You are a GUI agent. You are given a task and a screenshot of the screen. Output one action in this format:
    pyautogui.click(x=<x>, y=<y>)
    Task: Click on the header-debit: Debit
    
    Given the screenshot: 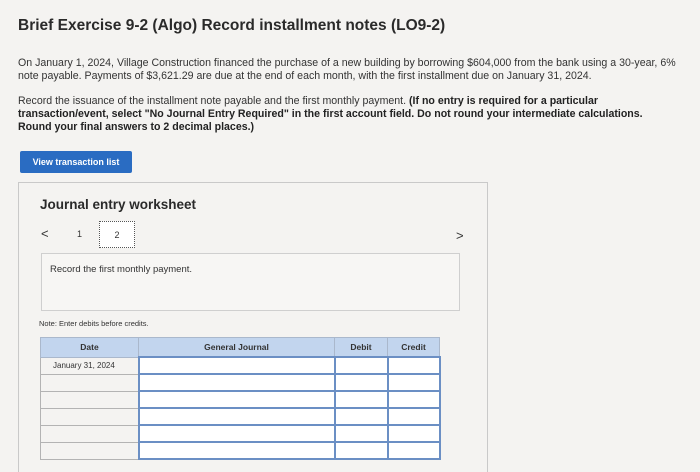 What is the action you would take?
    pyautogui.click(x=361, y=347)
    